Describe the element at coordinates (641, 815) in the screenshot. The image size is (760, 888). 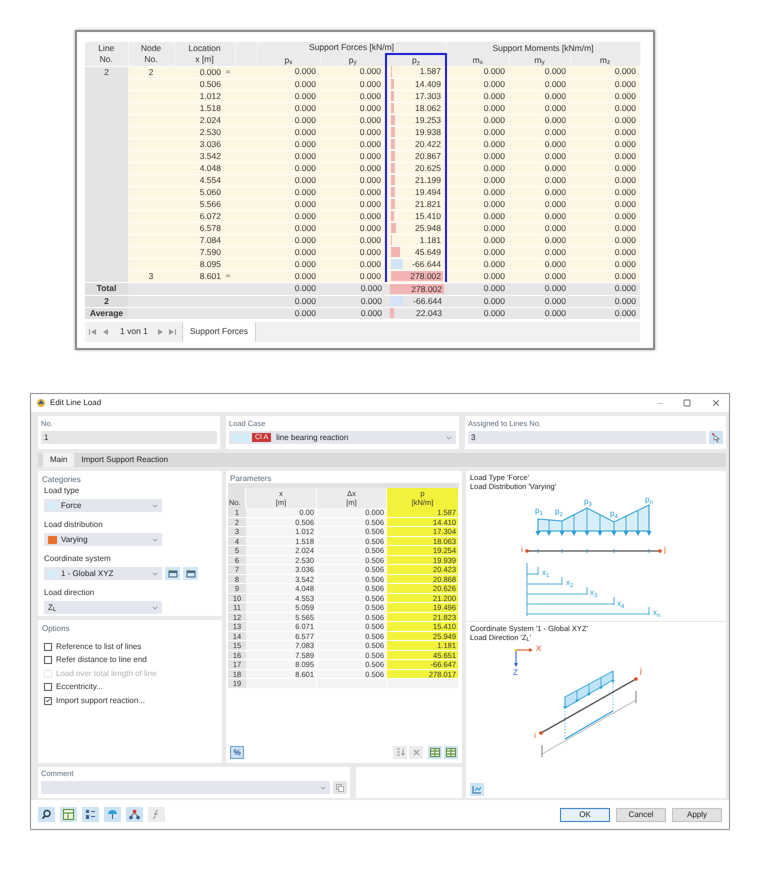
I see `dialog-button: Cancel` at that location.